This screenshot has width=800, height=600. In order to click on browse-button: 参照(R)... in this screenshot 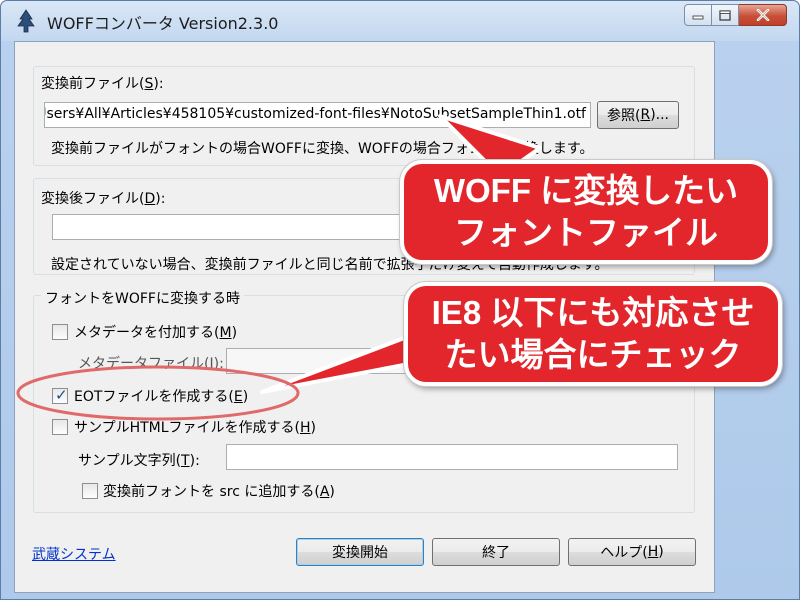, I will do `click(638, 115)`.